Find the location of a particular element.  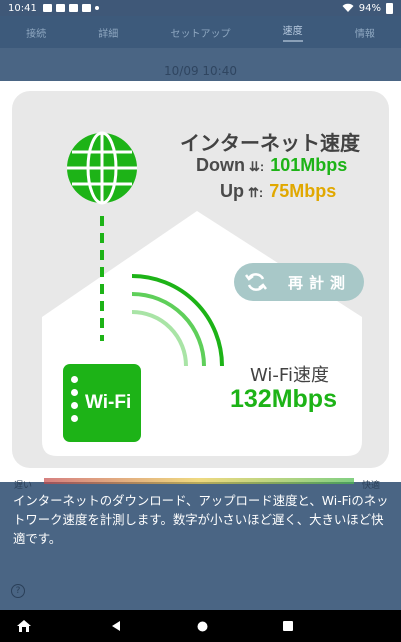

wifi-router-icon: Wi-Fi is located at coordinates (102, 403).